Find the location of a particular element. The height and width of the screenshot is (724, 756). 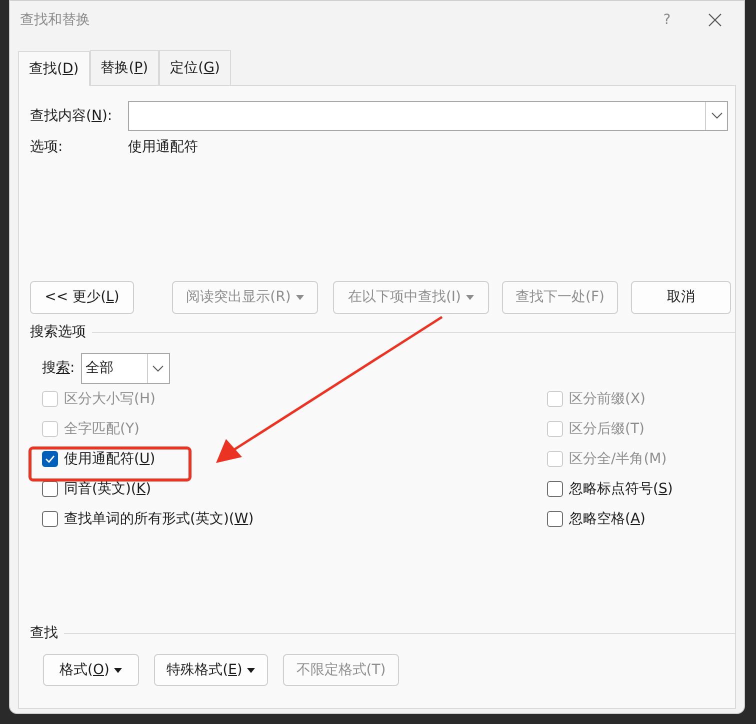

section-title: 搜索选项 is located at coordinates (58, 332).